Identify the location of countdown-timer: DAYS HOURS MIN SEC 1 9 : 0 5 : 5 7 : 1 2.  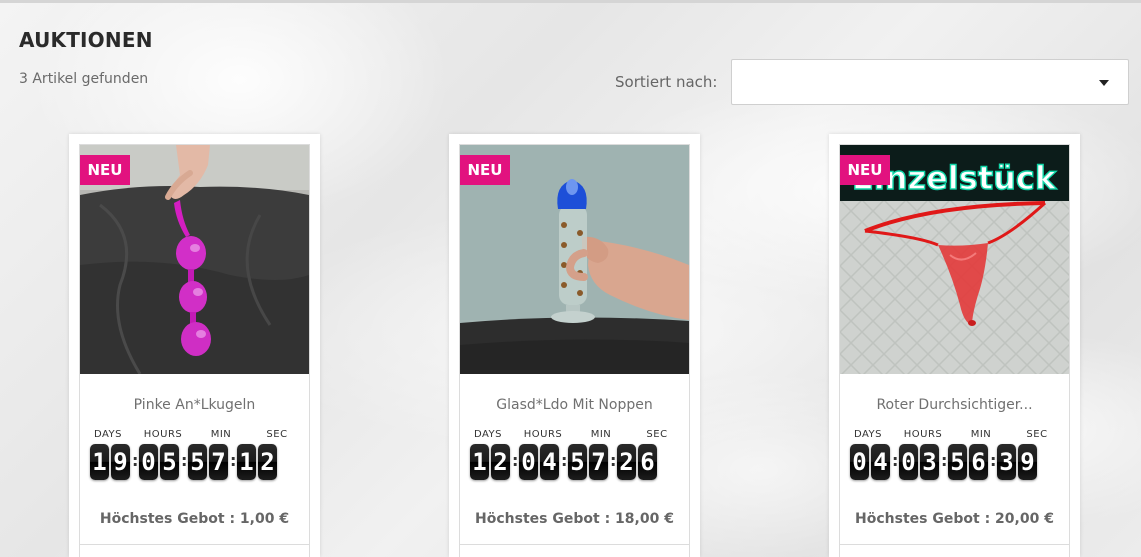
(194, 455).